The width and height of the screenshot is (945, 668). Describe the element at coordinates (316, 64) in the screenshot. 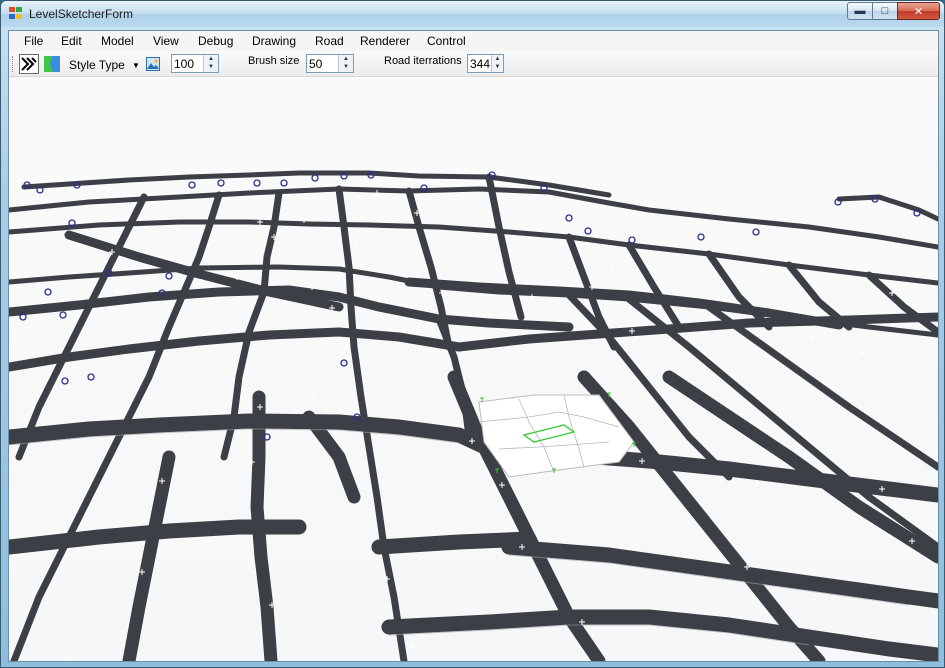

I see `brush-size-value: 50` at that location.